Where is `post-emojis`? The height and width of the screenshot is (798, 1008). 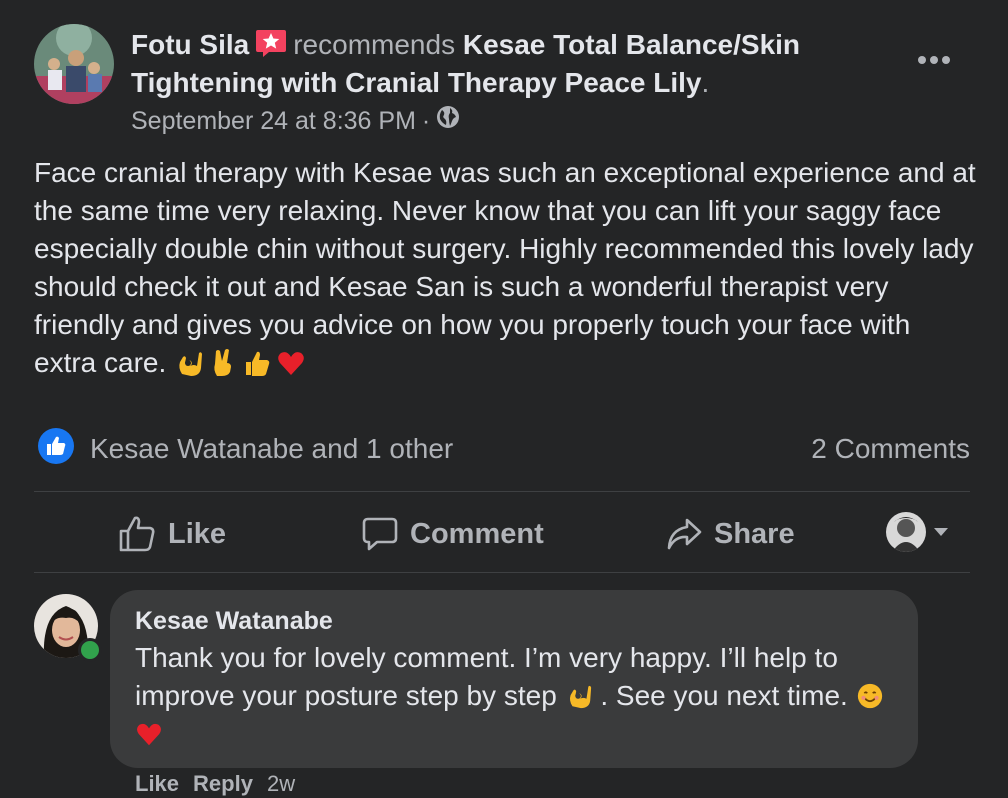 post-emojis is located at coordinates (240, 363).